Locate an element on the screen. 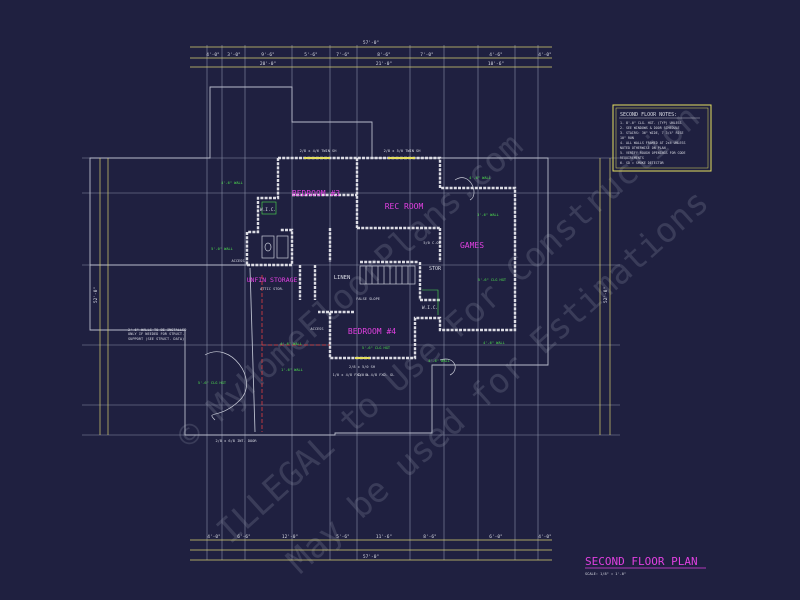  note-9: 6. SD = SMOKE DETECTOR is located at coordinates (642, 163).